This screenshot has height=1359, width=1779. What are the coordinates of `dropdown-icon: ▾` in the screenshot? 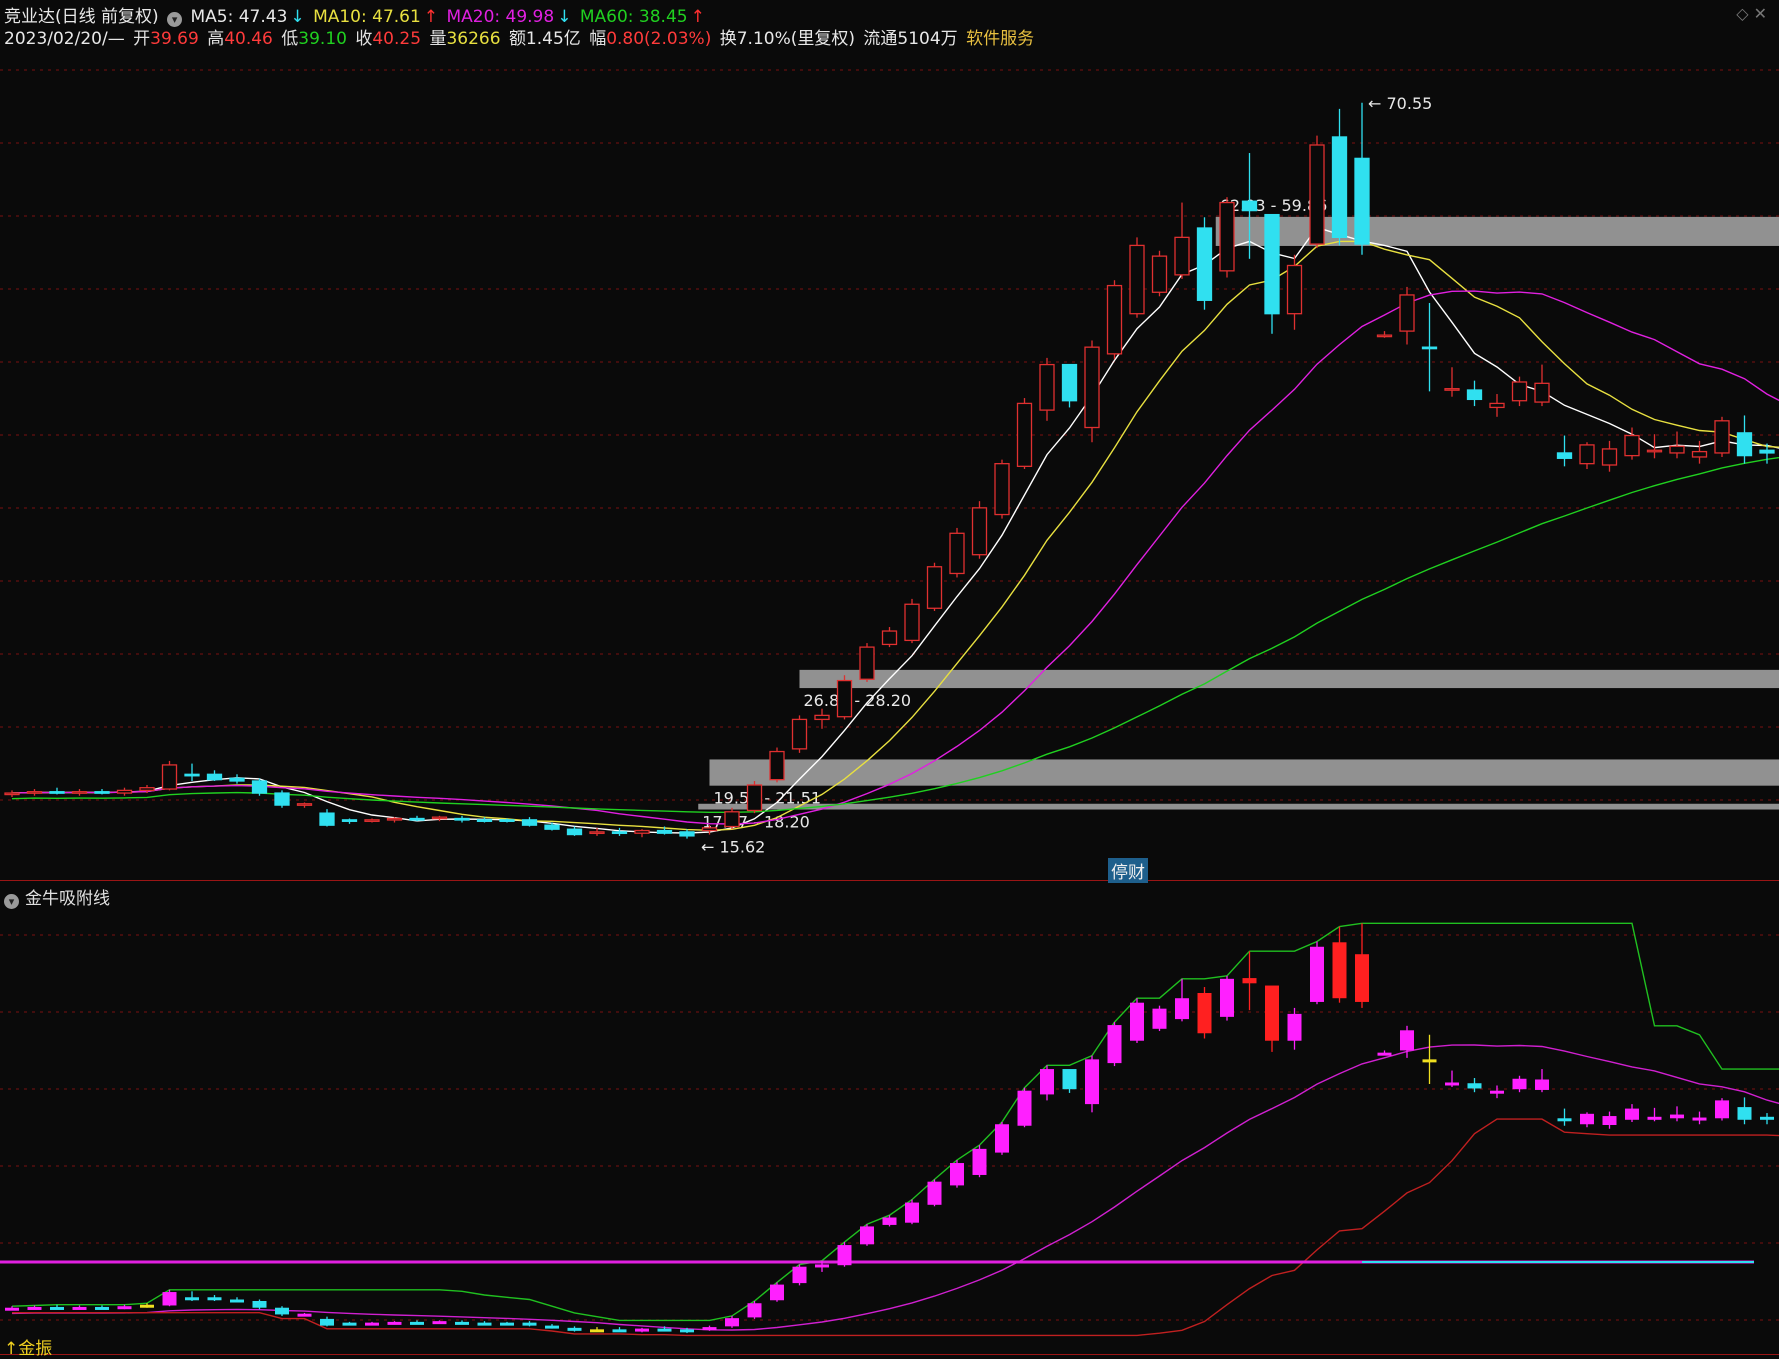 It's located at (11, 901).